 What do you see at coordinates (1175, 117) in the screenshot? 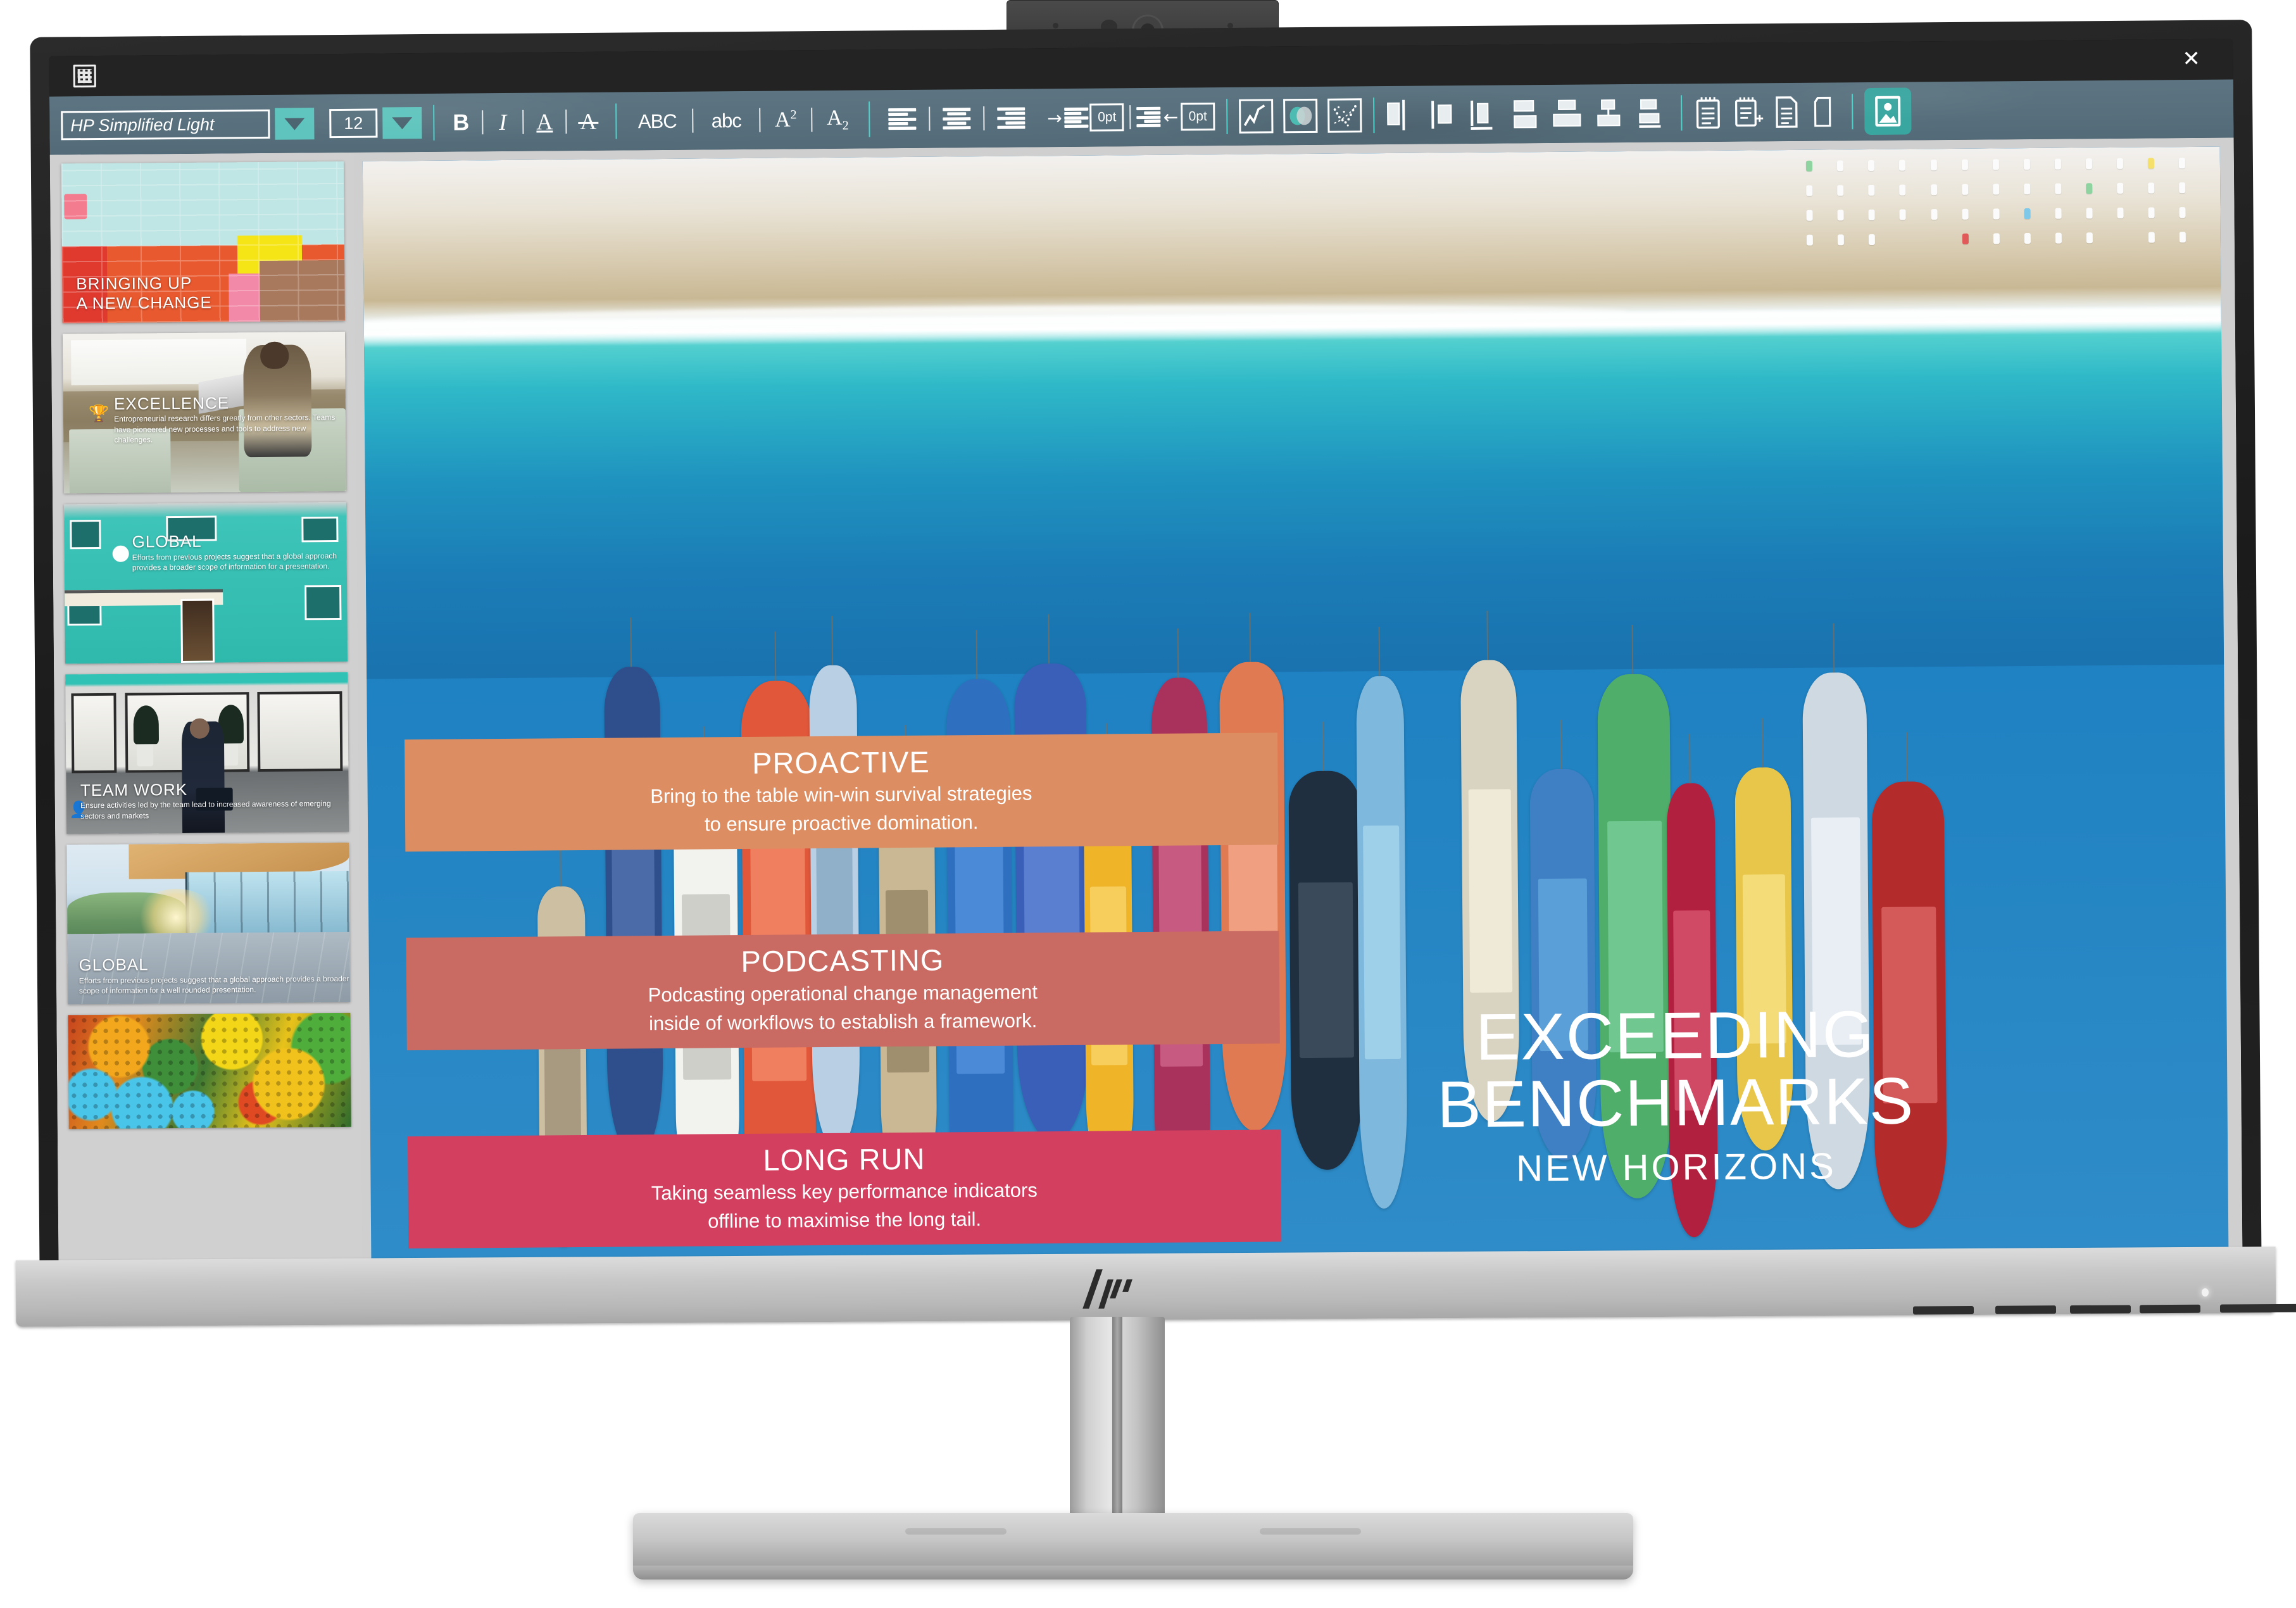
I see `indent-decrease-button: ← 0pt` at bounding box center [1175, 117].